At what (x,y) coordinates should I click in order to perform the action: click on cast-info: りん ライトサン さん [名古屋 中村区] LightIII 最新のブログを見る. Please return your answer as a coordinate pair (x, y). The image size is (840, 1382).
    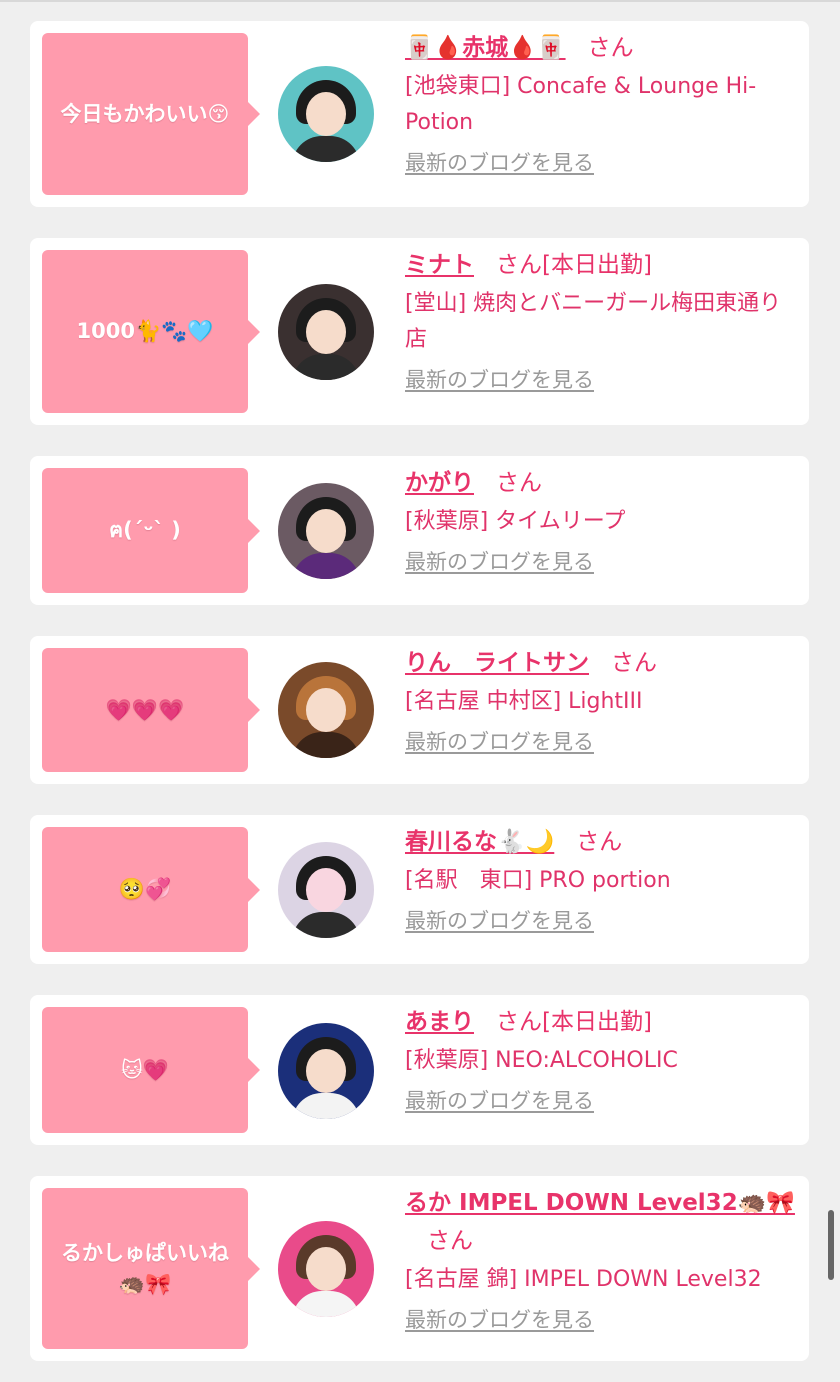
    Looking at the image, I should click on (602, 700).